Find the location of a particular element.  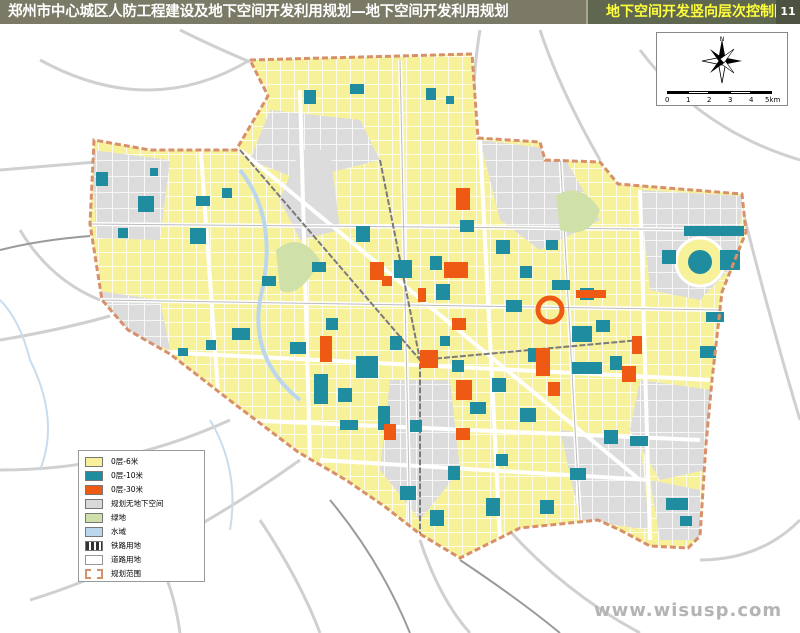

page-number: 11 is located at coordinates (788, 12).